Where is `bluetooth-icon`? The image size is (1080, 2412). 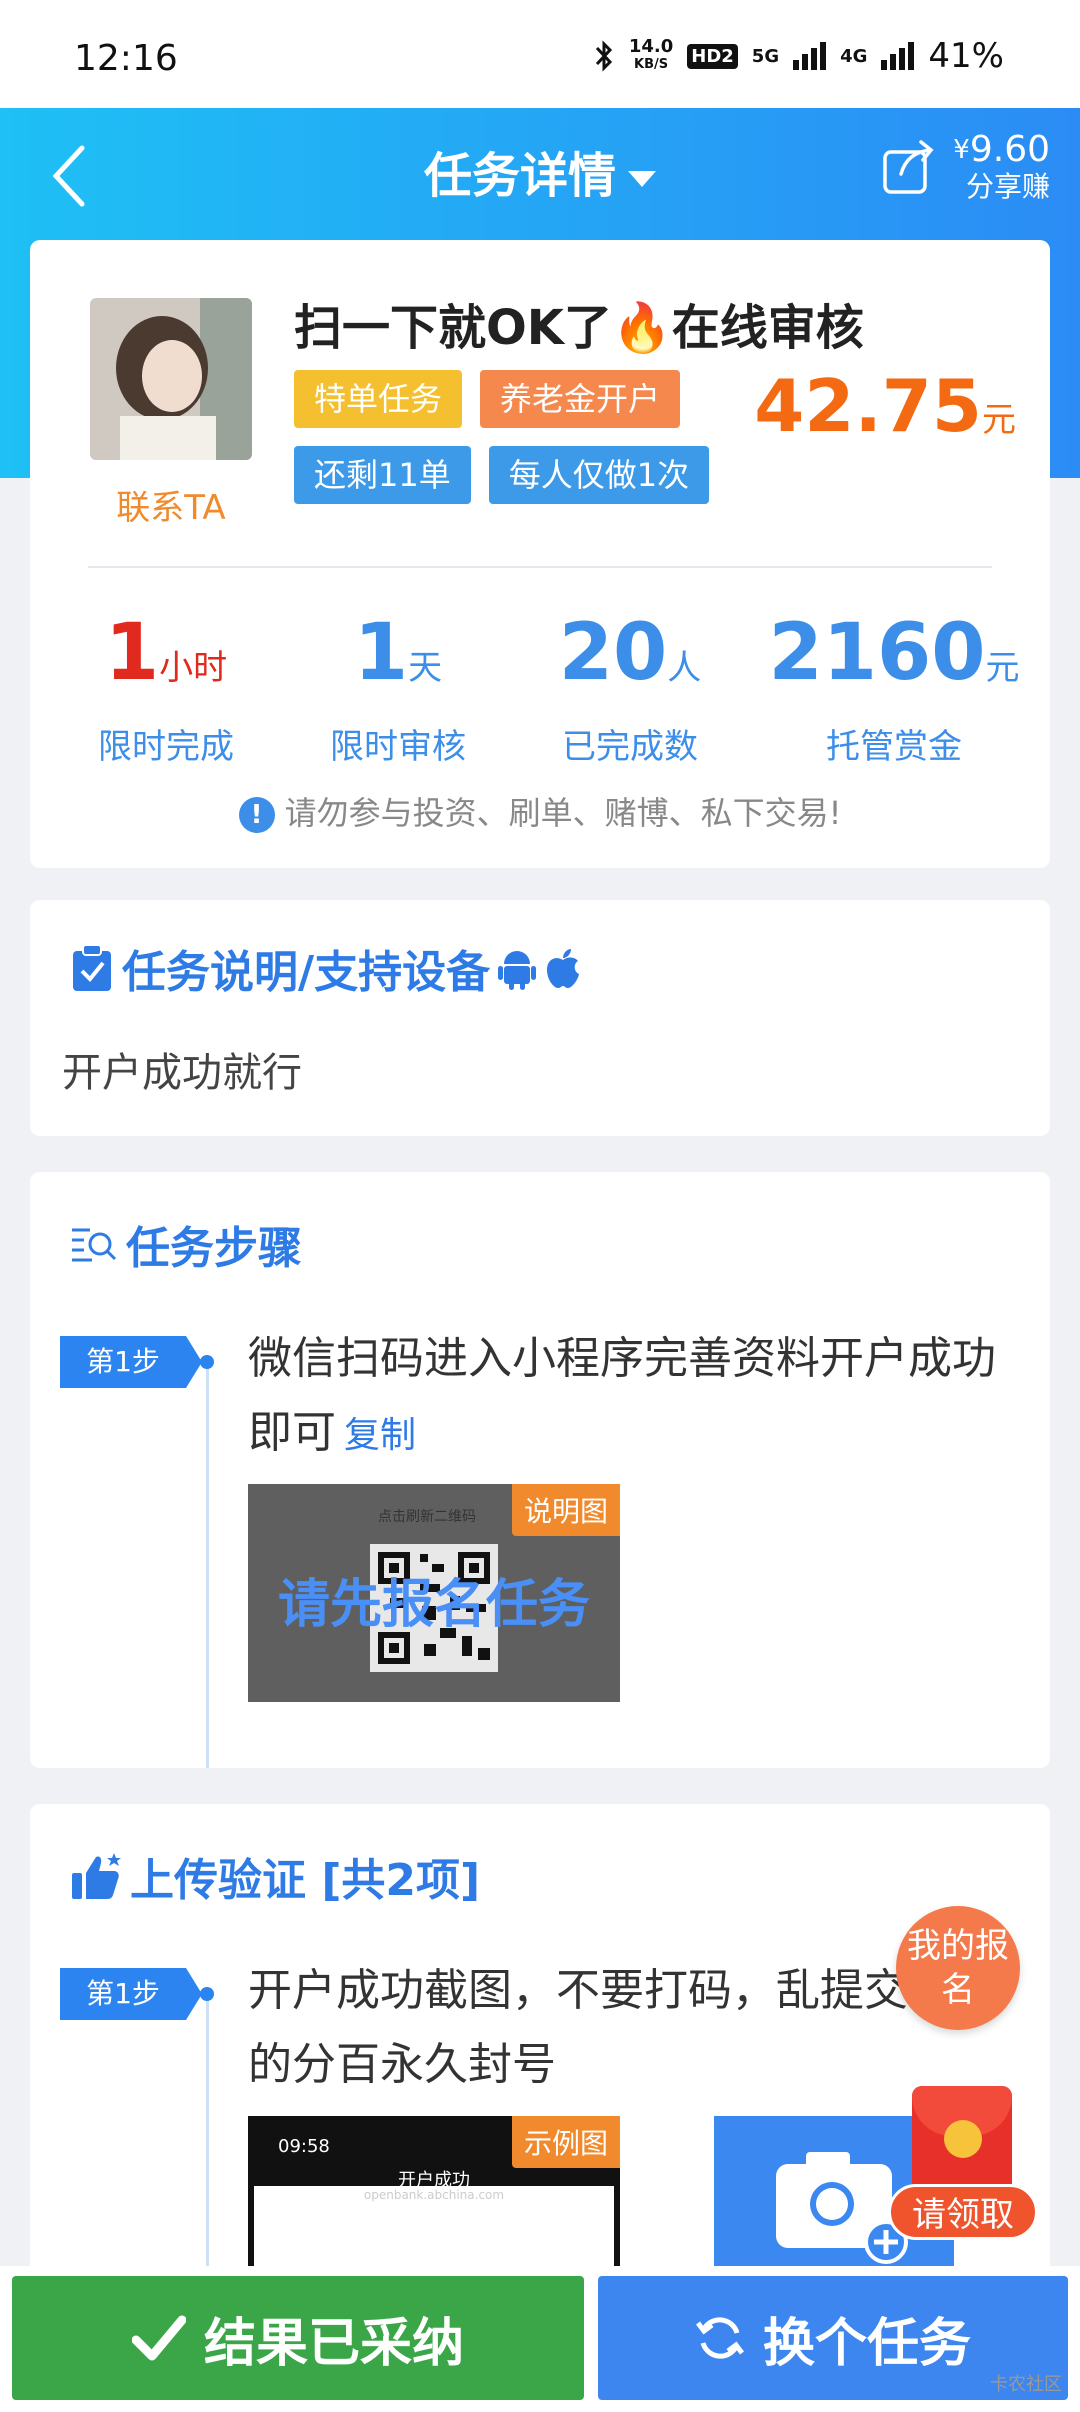
bluetooth-icon is located at coordinates (603, 56).